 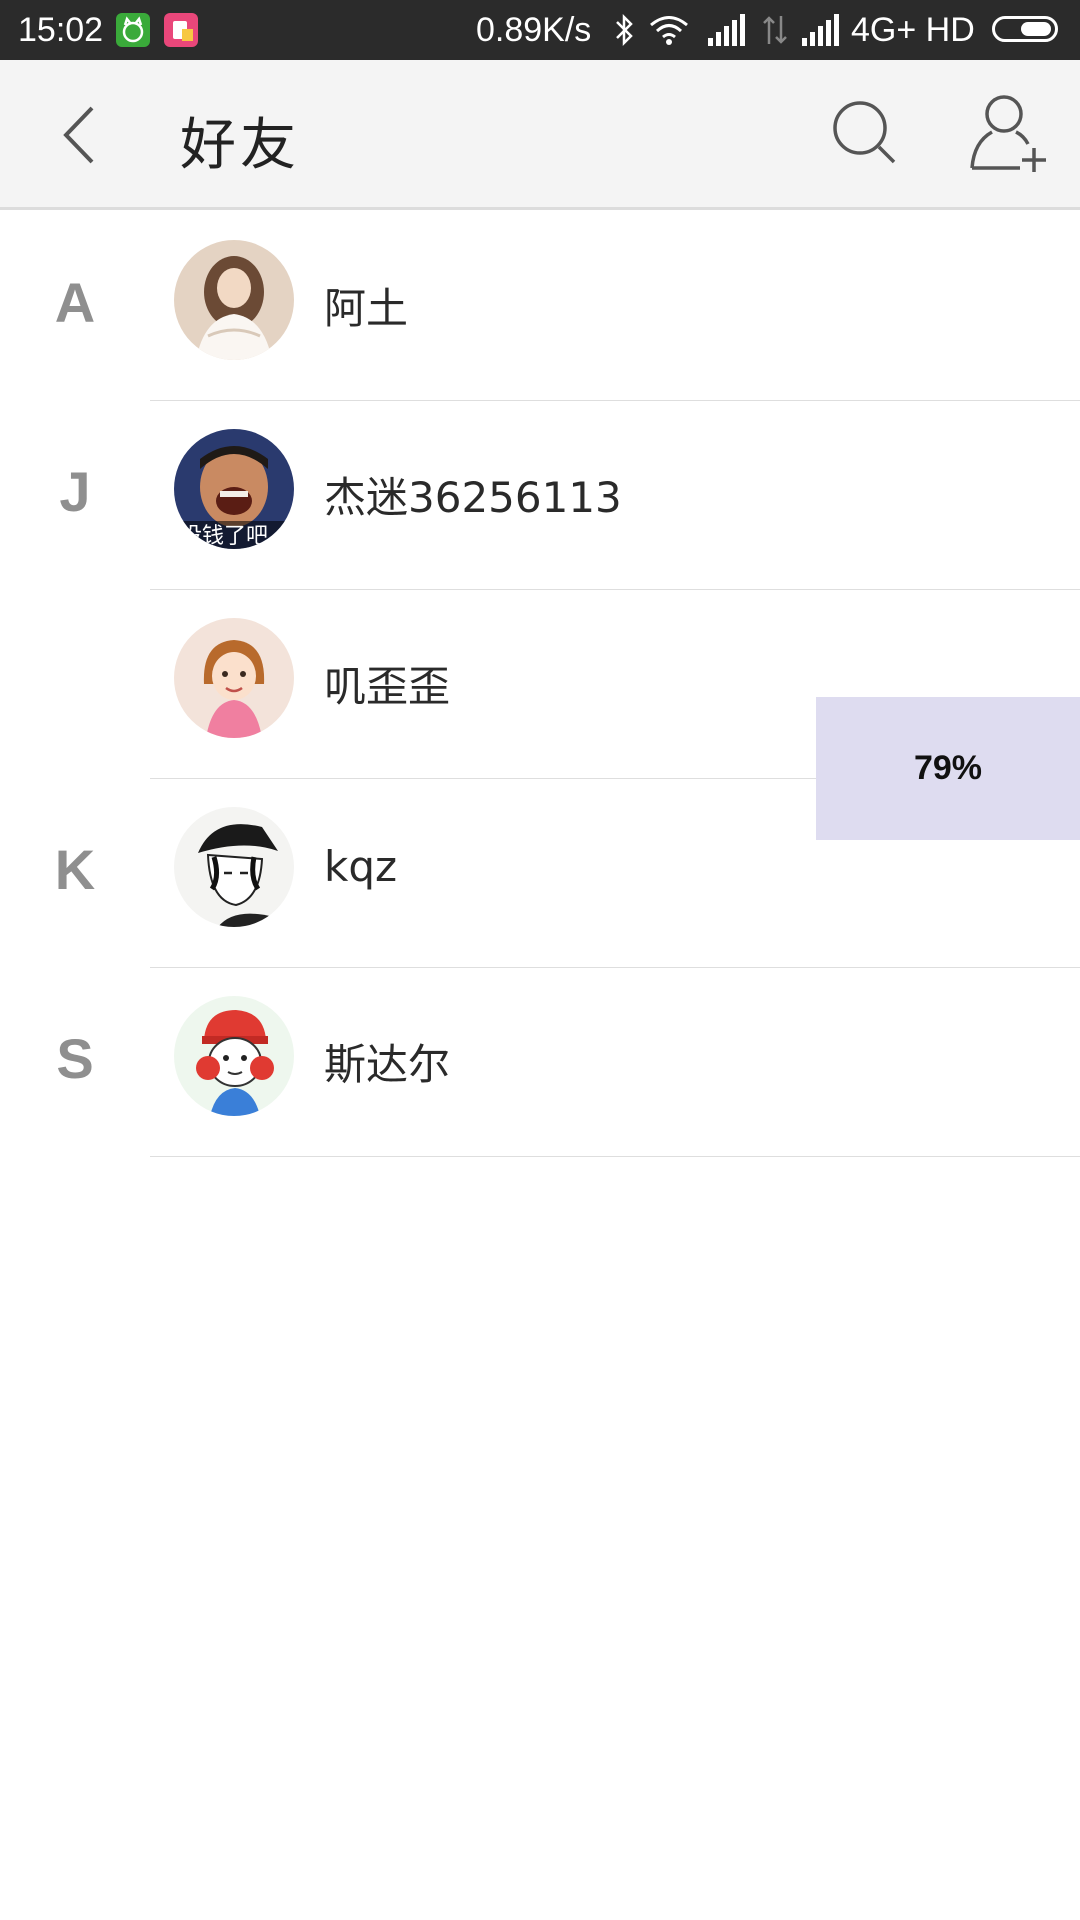 What do you see at coordinates (75, 491) in the screenshot?
I see `index-letter: J` at bounding box center [75, 491].